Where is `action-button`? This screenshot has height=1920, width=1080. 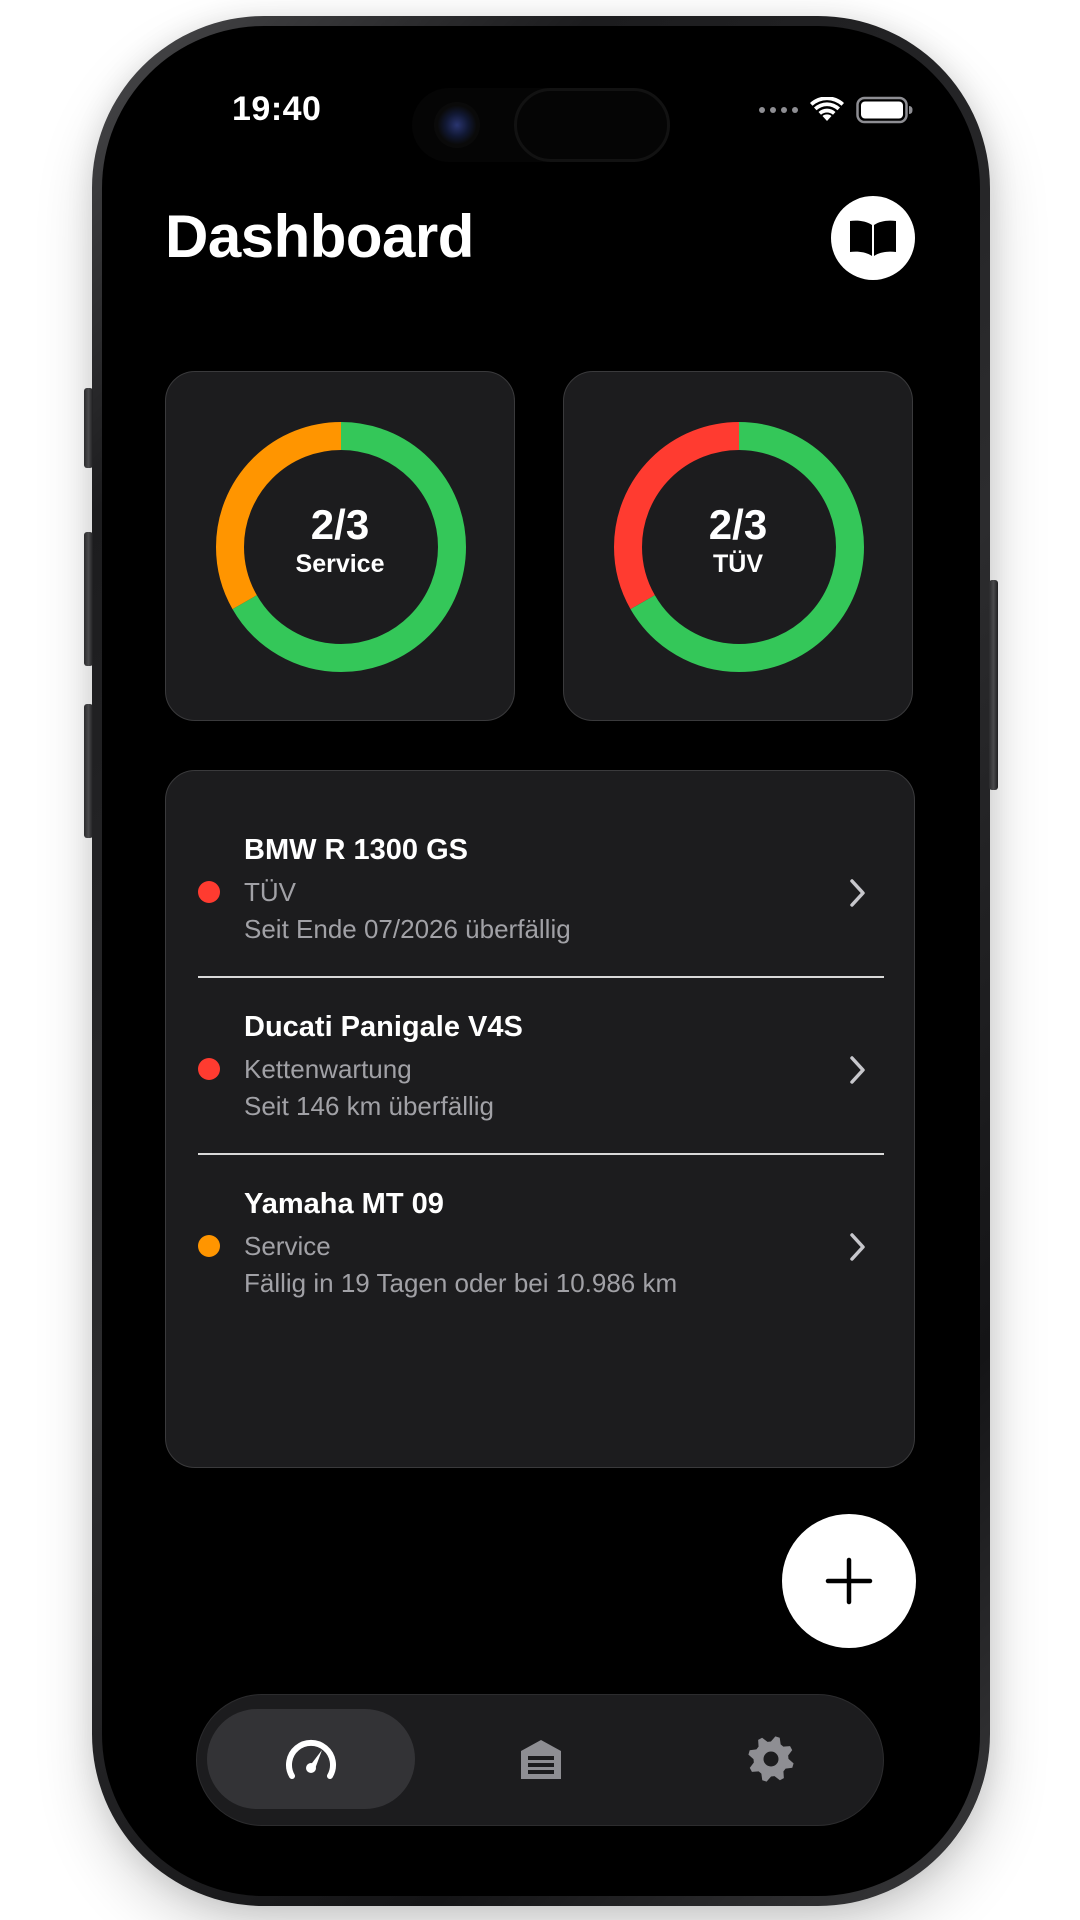 action-button is located at coordinates (88, 428).